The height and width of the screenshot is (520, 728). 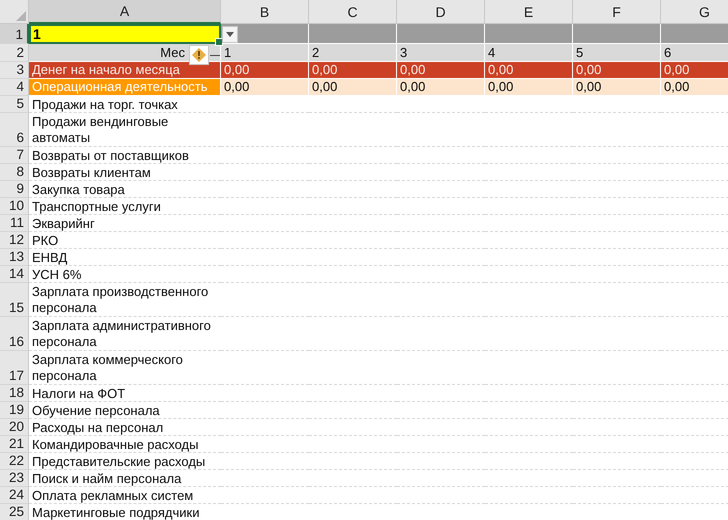 I want to click on row-header: 6, so click(x=14, y=130).